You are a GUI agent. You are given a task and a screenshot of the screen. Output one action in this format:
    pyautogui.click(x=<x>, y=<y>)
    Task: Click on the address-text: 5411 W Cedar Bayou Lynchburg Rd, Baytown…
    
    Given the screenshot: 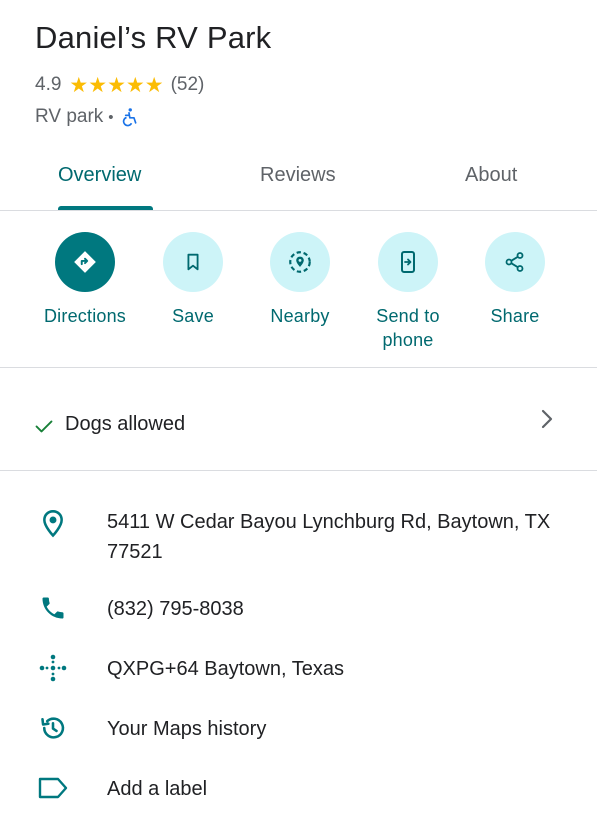 What is the action you would take?
    pyautogui.click(x=329, y=537)
    